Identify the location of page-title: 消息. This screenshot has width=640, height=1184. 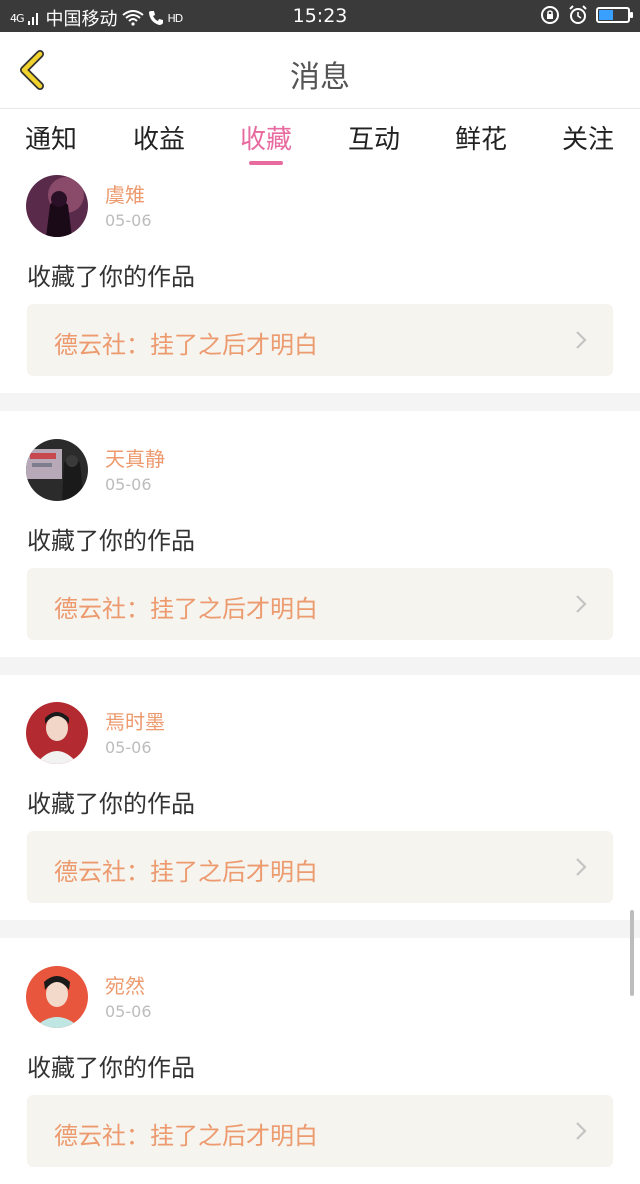
(320, 77).